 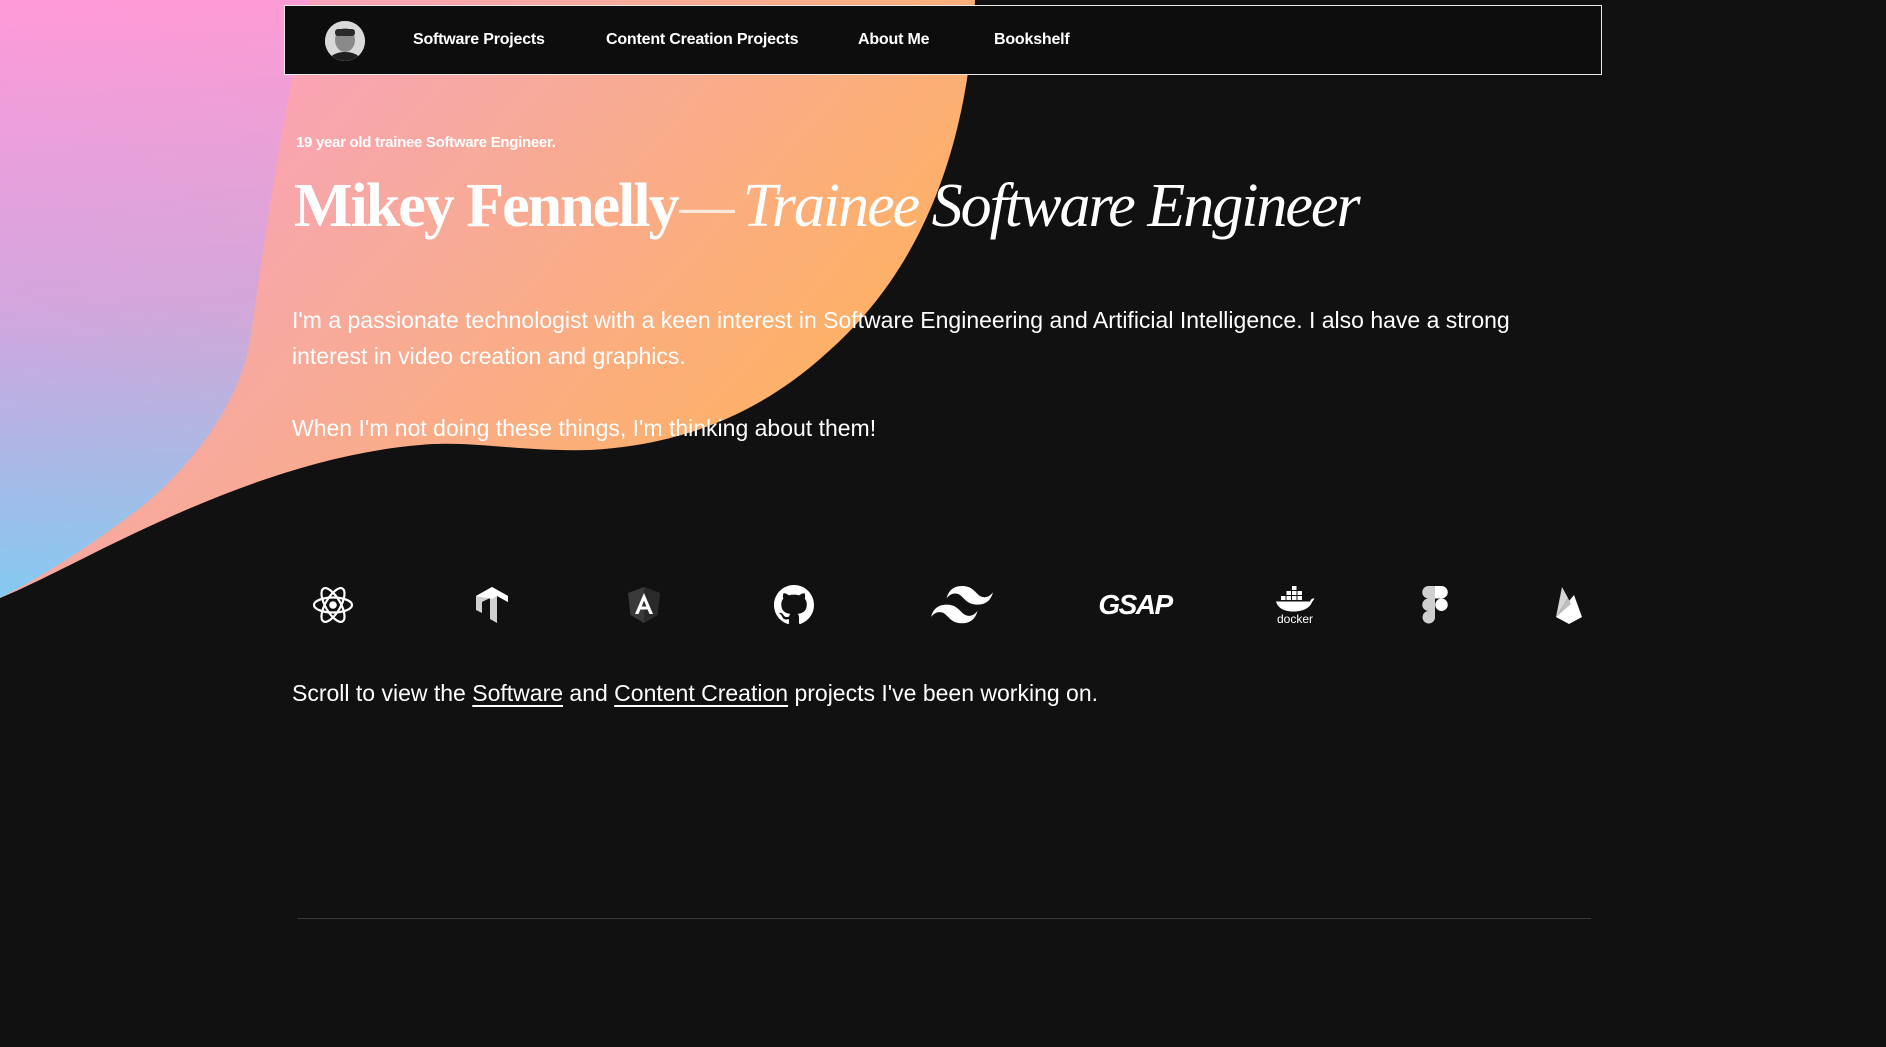 I want to click on tech-icon-row: GSAP docker, so click(x=943, y=605).